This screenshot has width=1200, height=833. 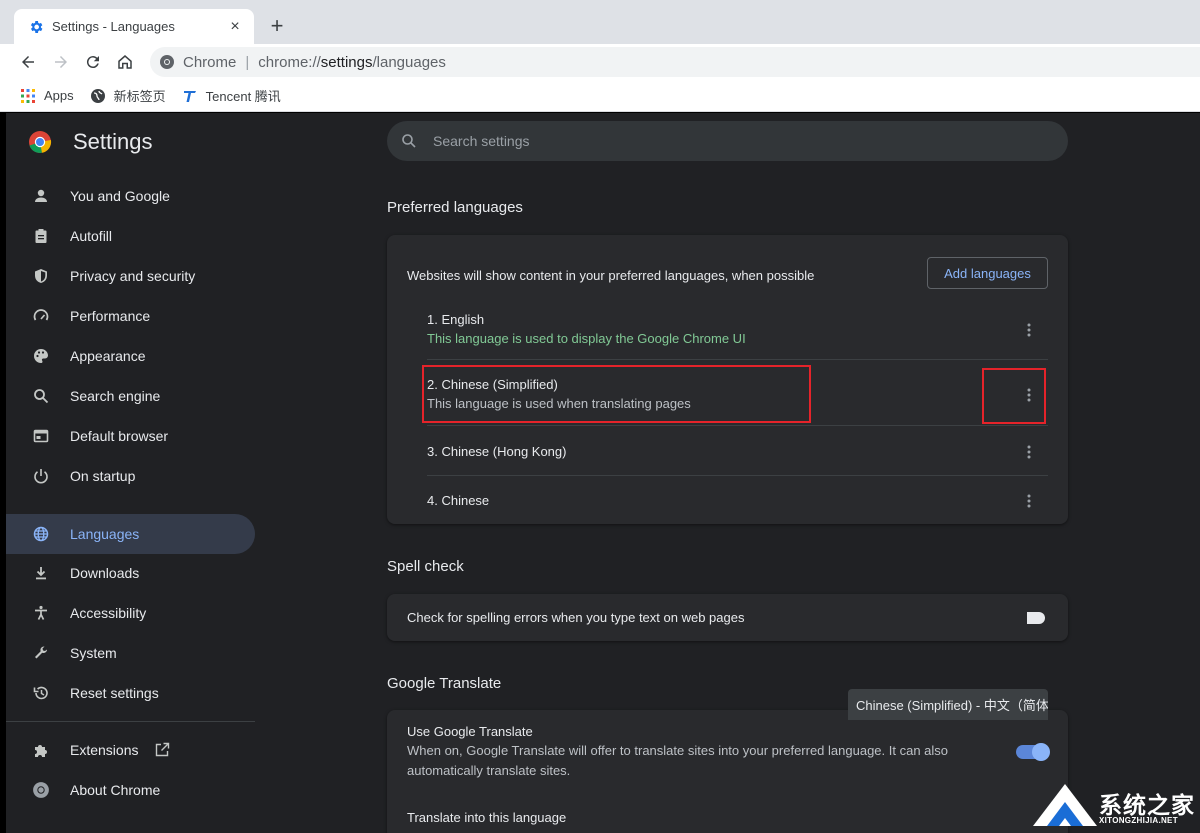 What do you see at coordinates (600, 96) in the screenshot?
I see `bookmarks-bar: Apps 新标签页 Tencent 腾讯` at bounding box center [600, 96].